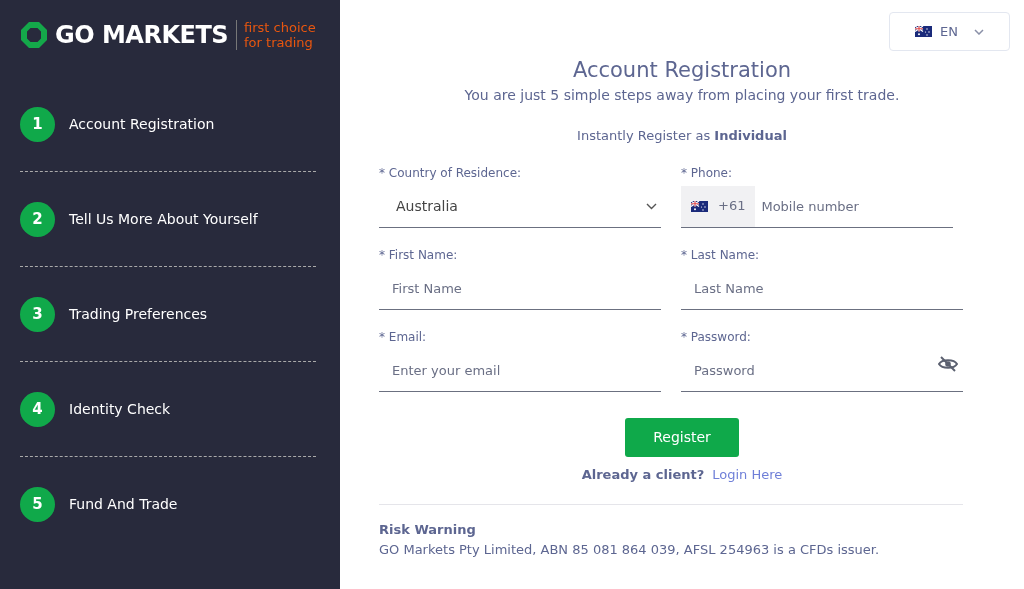 This screenshot has width=1024, height=589. Describe the element at coordinates (682, 71) in the screenshot. I see `page-title: Account Registration` at that location.